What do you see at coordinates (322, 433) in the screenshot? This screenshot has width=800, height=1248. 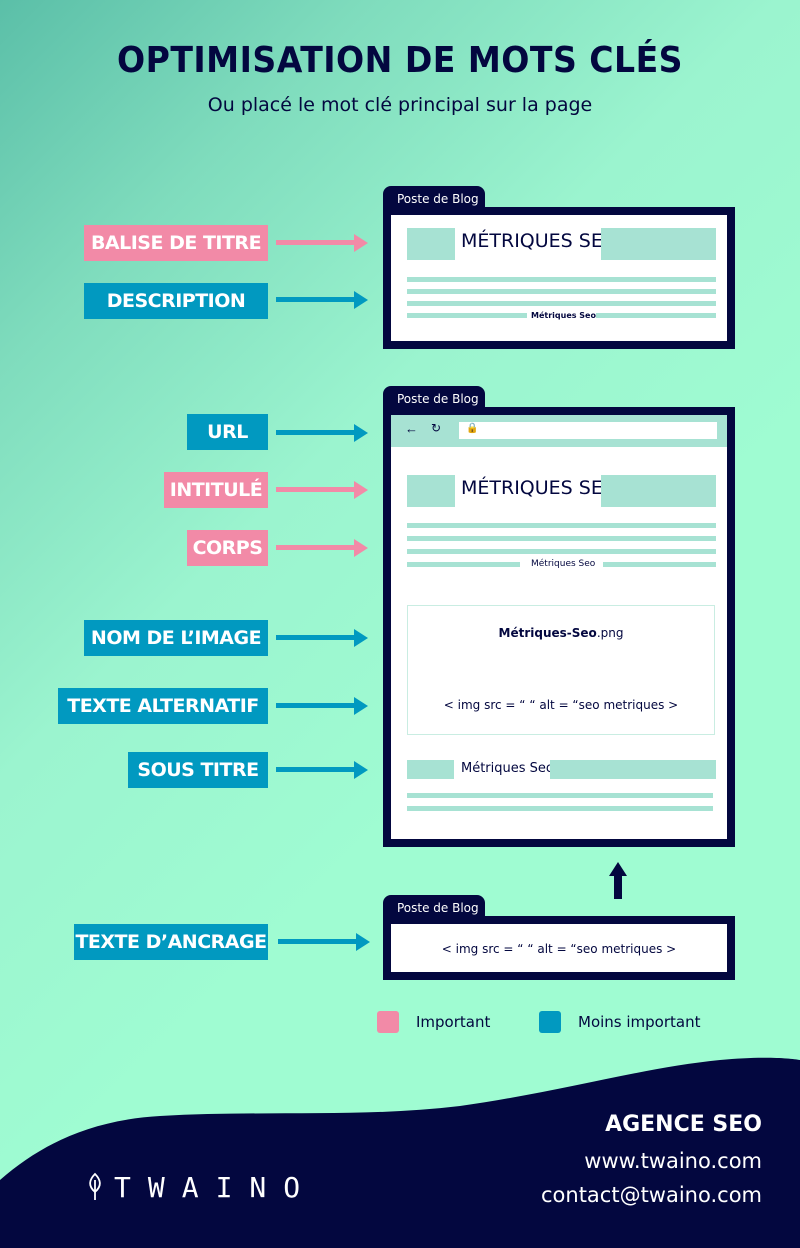 I see `arrow-url` at bounding box center [322, 433].